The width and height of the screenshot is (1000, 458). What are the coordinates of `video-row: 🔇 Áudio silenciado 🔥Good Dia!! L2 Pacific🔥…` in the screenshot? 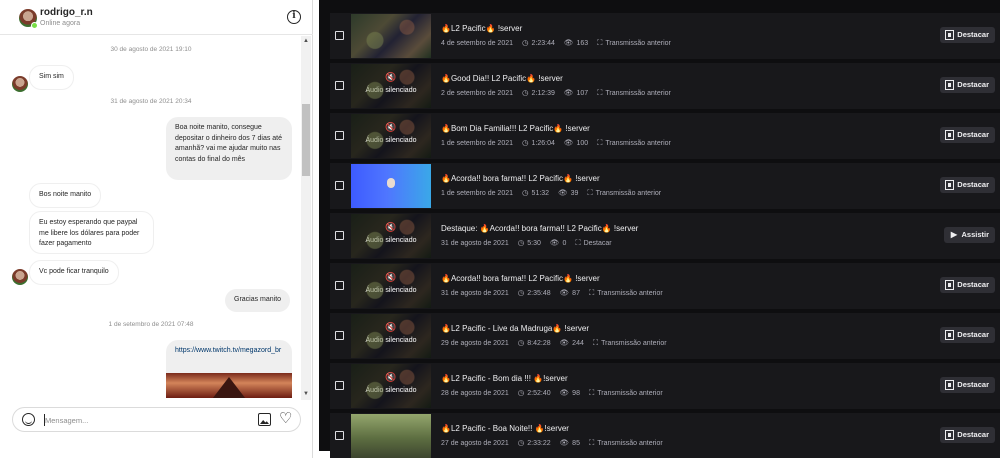 It's located at (665, 86).